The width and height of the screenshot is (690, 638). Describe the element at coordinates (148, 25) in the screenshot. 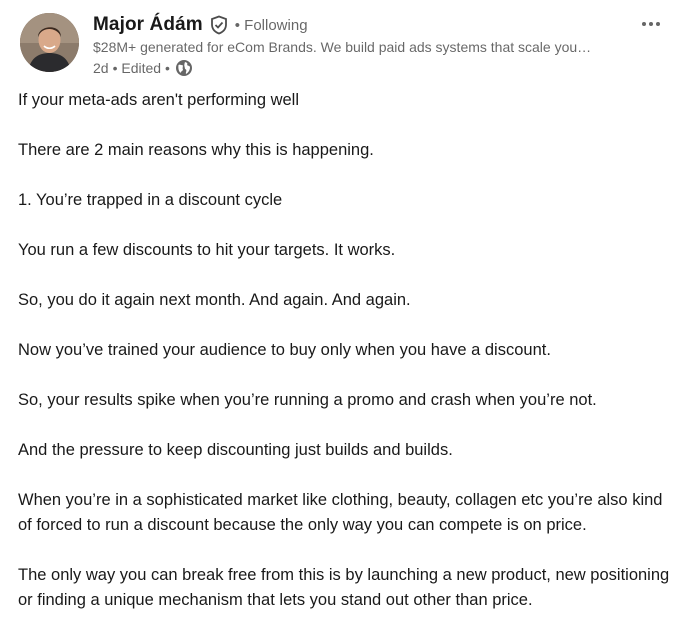

I see `author-name: Major Ádám` at that location.